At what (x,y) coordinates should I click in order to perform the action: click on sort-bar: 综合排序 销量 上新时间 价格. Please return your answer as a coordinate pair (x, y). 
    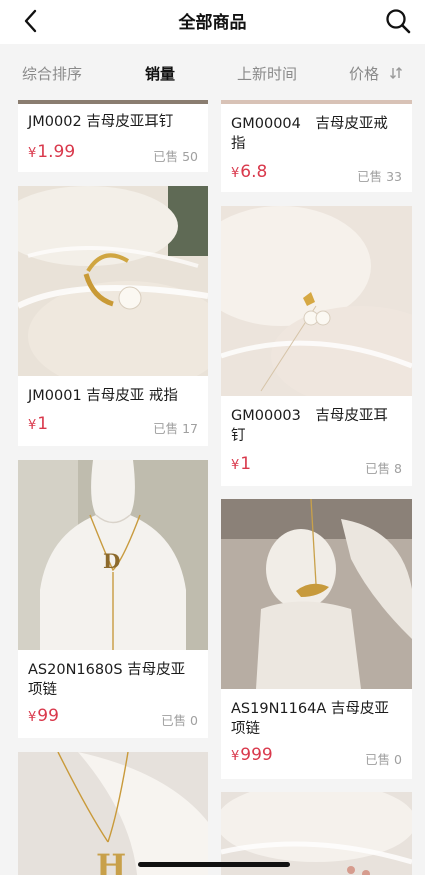
    Looking at the image, I should click on (212, 72).